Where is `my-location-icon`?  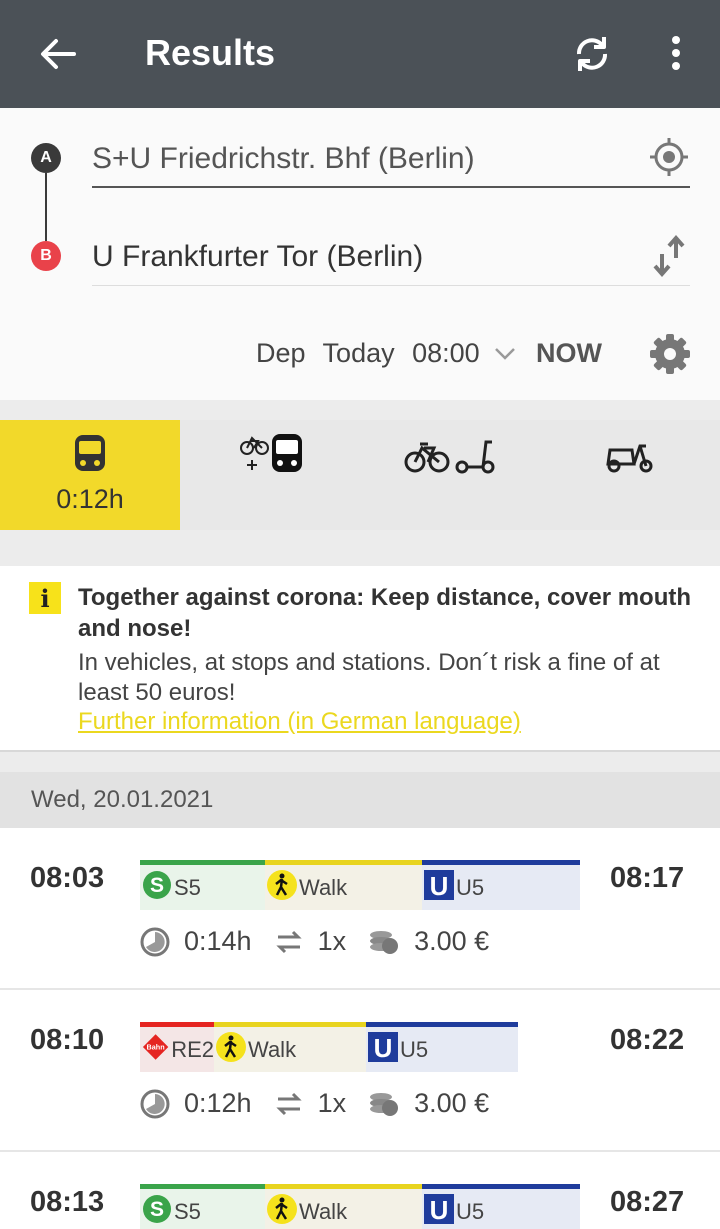
my-location-icon is located at coordinates (669, 157).